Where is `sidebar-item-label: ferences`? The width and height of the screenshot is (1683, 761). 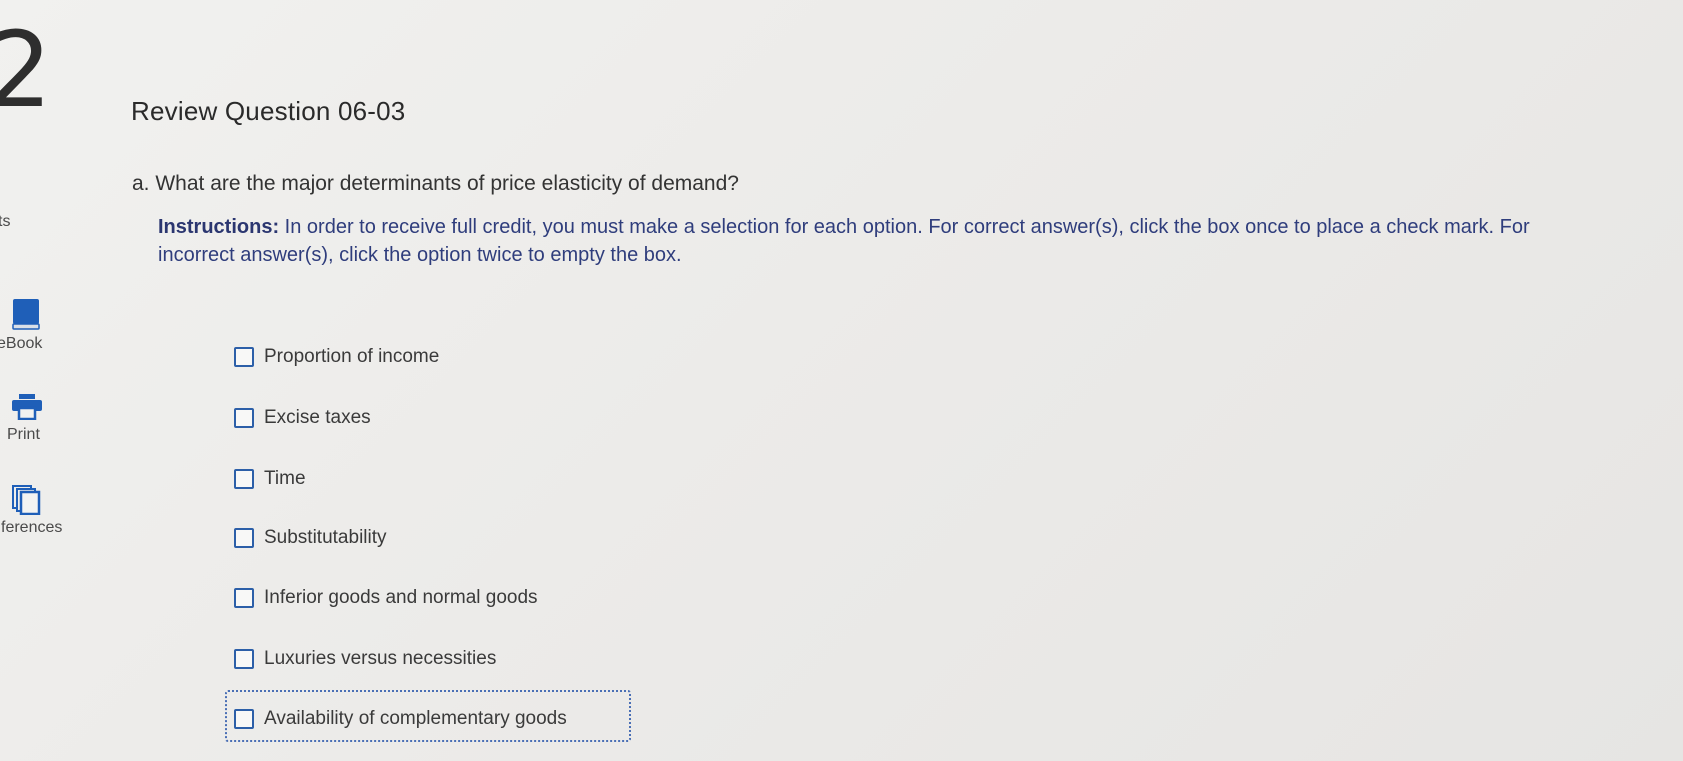 sidebar-item-label: ferences is located at coordinates (32, 527).